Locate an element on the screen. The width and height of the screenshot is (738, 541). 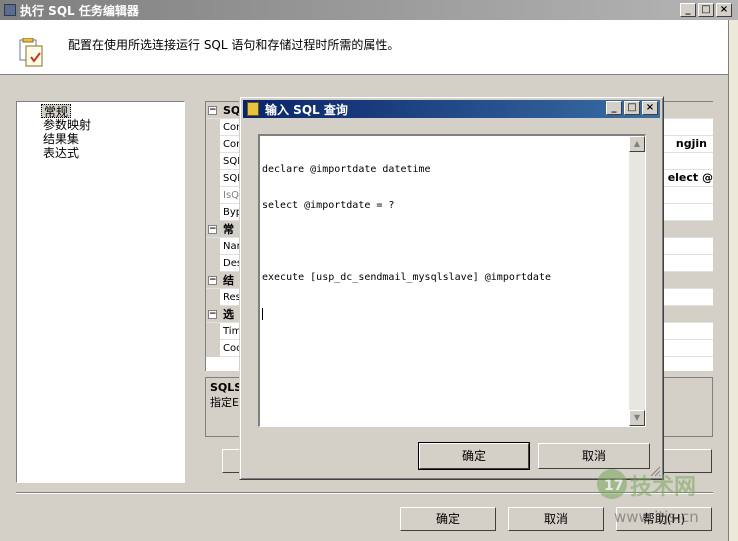
app-icon is located at coordinates (10, 10).